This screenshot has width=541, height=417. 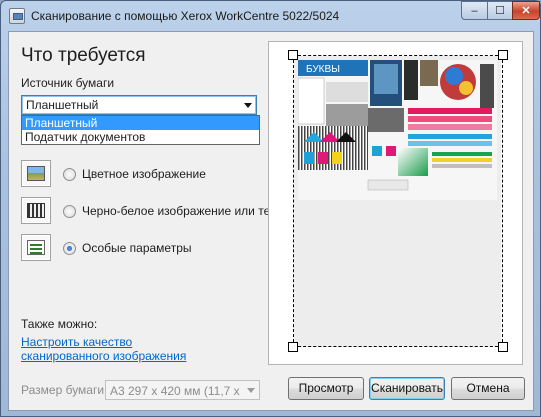 I want to click on dropdown-option-feeder: Податчик документов, so click(x=140, y=137).